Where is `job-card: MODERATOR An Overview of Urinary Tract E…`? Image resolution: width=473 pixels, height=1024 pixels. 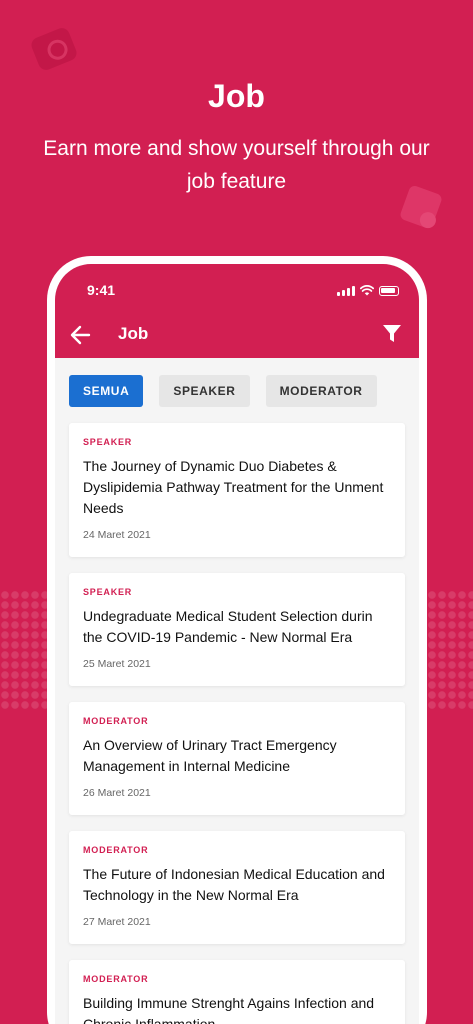
job-card: MODERATOR An Overview of Urinary Tract E… is located at coordinates (237, 758).